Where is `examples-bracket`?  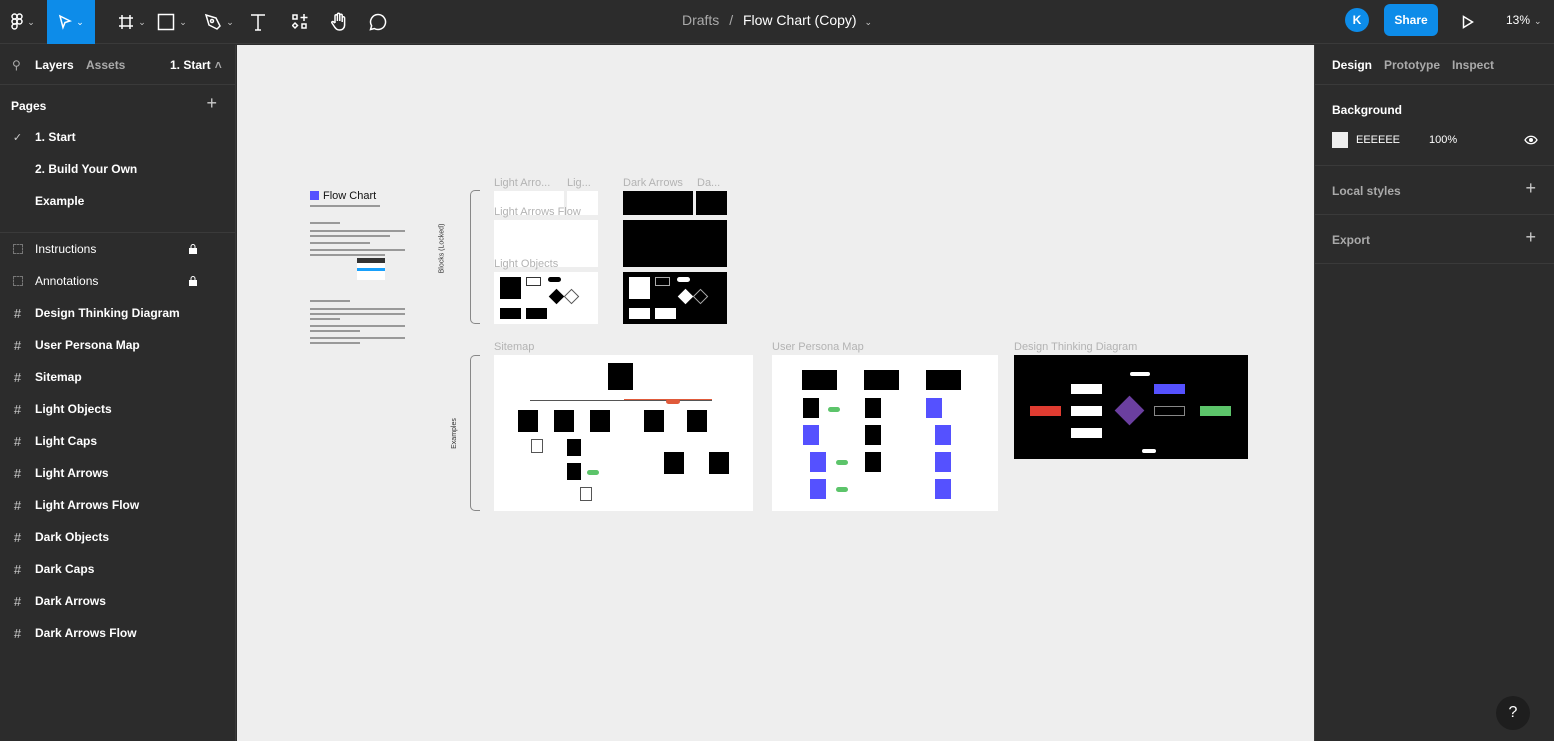
examples-bracket is located at coordinates (475, 433).